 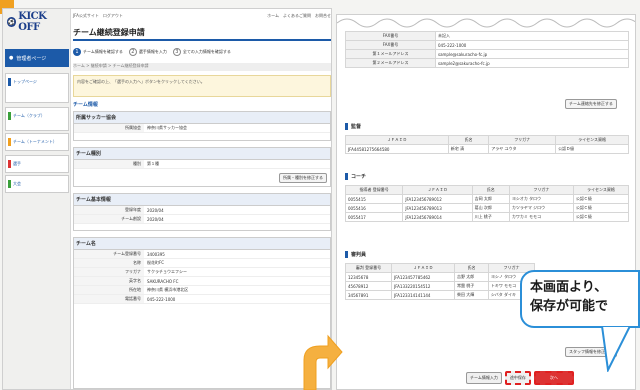 I want to click on manager-page-button: ● 管理者ページ, so click(x=37, y=58).